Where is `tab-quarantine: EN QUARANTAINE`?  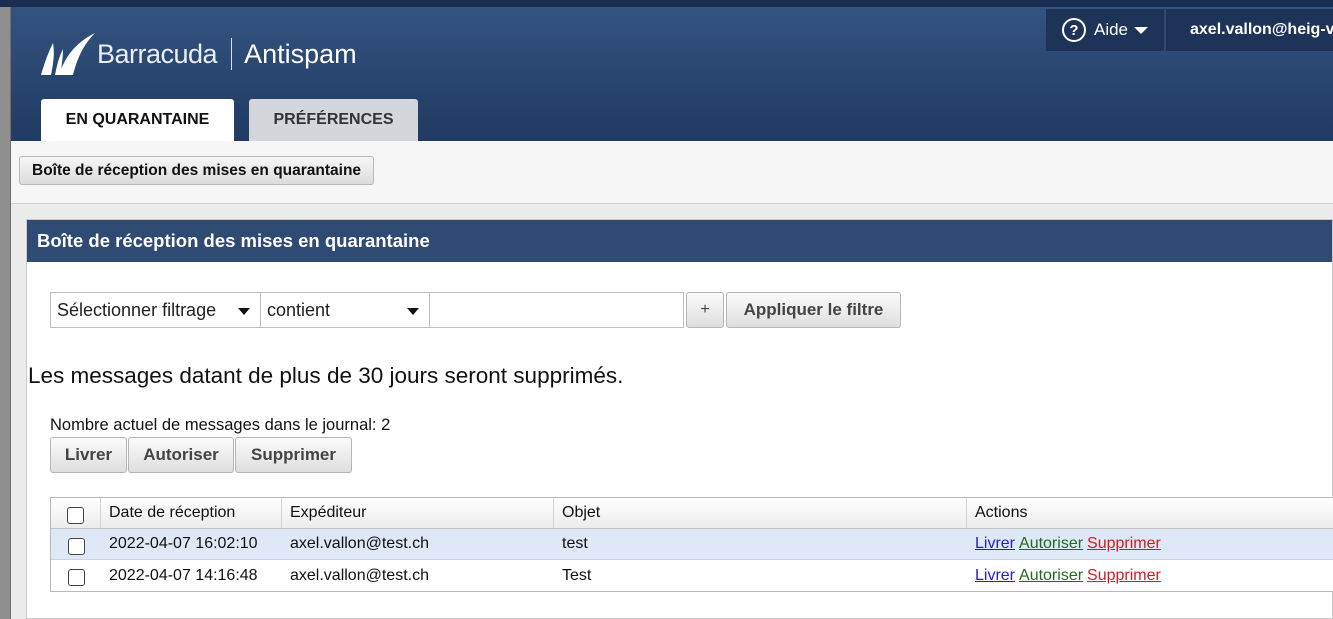
tab-quarantine: EN QUARANTAINE is located at coordinates (137, 120).